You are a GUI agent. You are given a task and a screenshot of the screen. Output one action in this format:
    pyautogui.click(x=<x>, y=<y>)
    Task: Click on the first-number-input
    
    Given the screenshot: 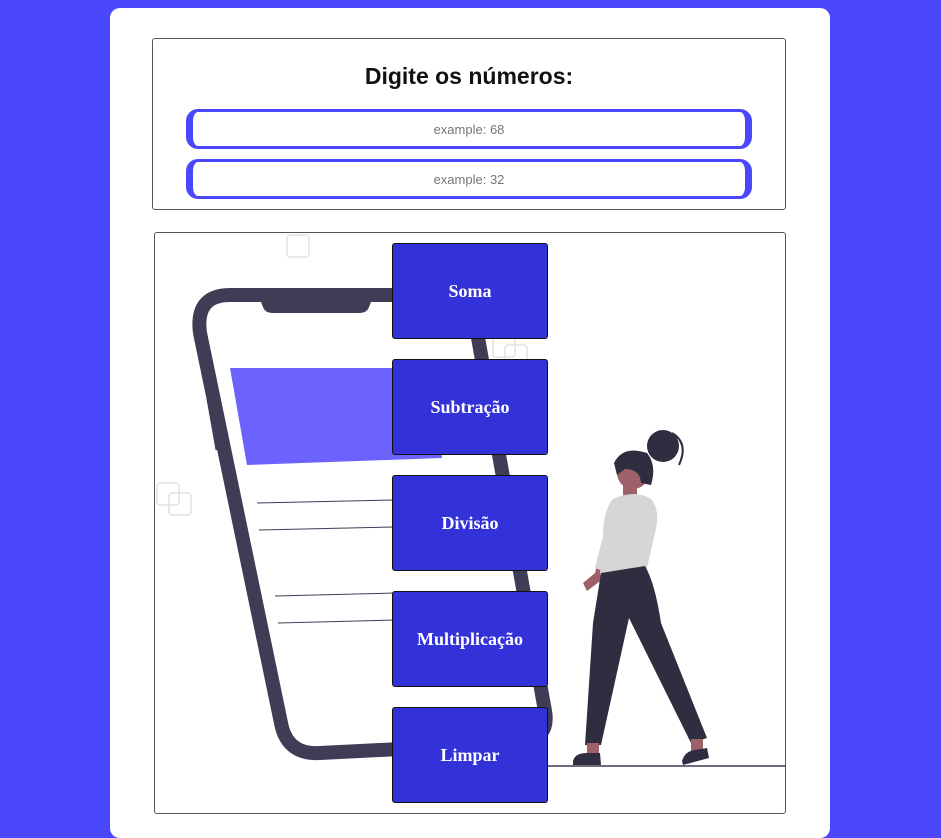 What is the action you would take?
    pyautogui.click(x=469, y=129)
    